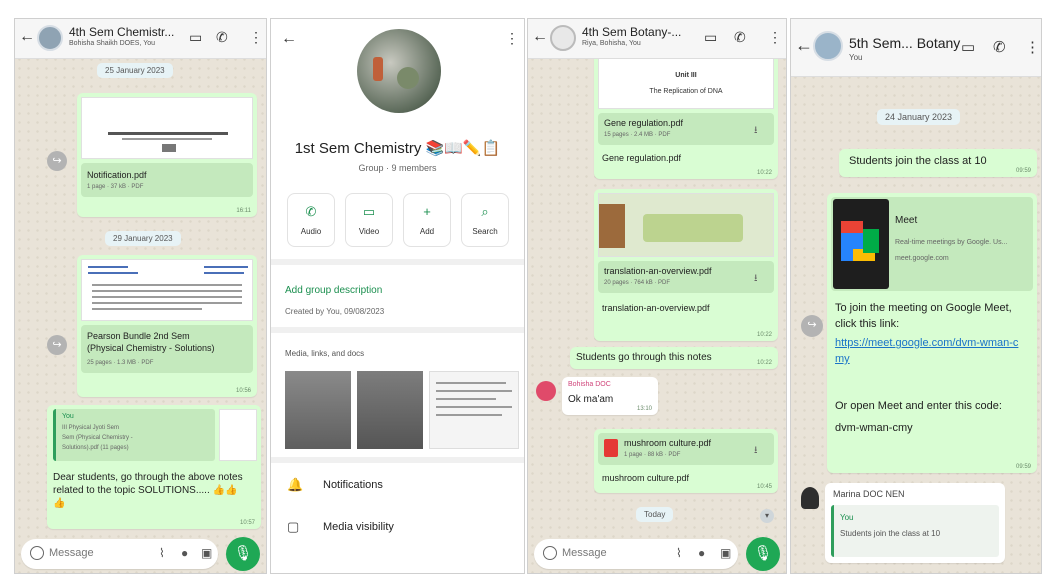 The image size is (1046, 577). Describe the element at coordinates (120, 363) in the screenshot. I see `document-meta: 25 pages · 1.3 MB · PDF` at that location.